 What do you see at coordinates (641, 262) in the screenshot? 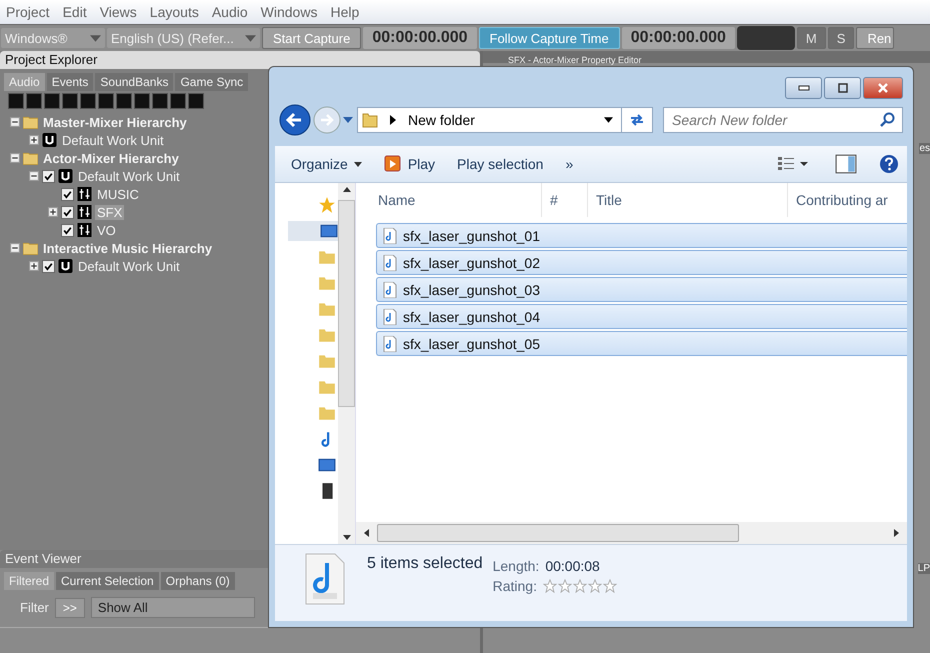
I see `file-row: sfx_laser_gunshot_02` at bounding box center [641, 262].